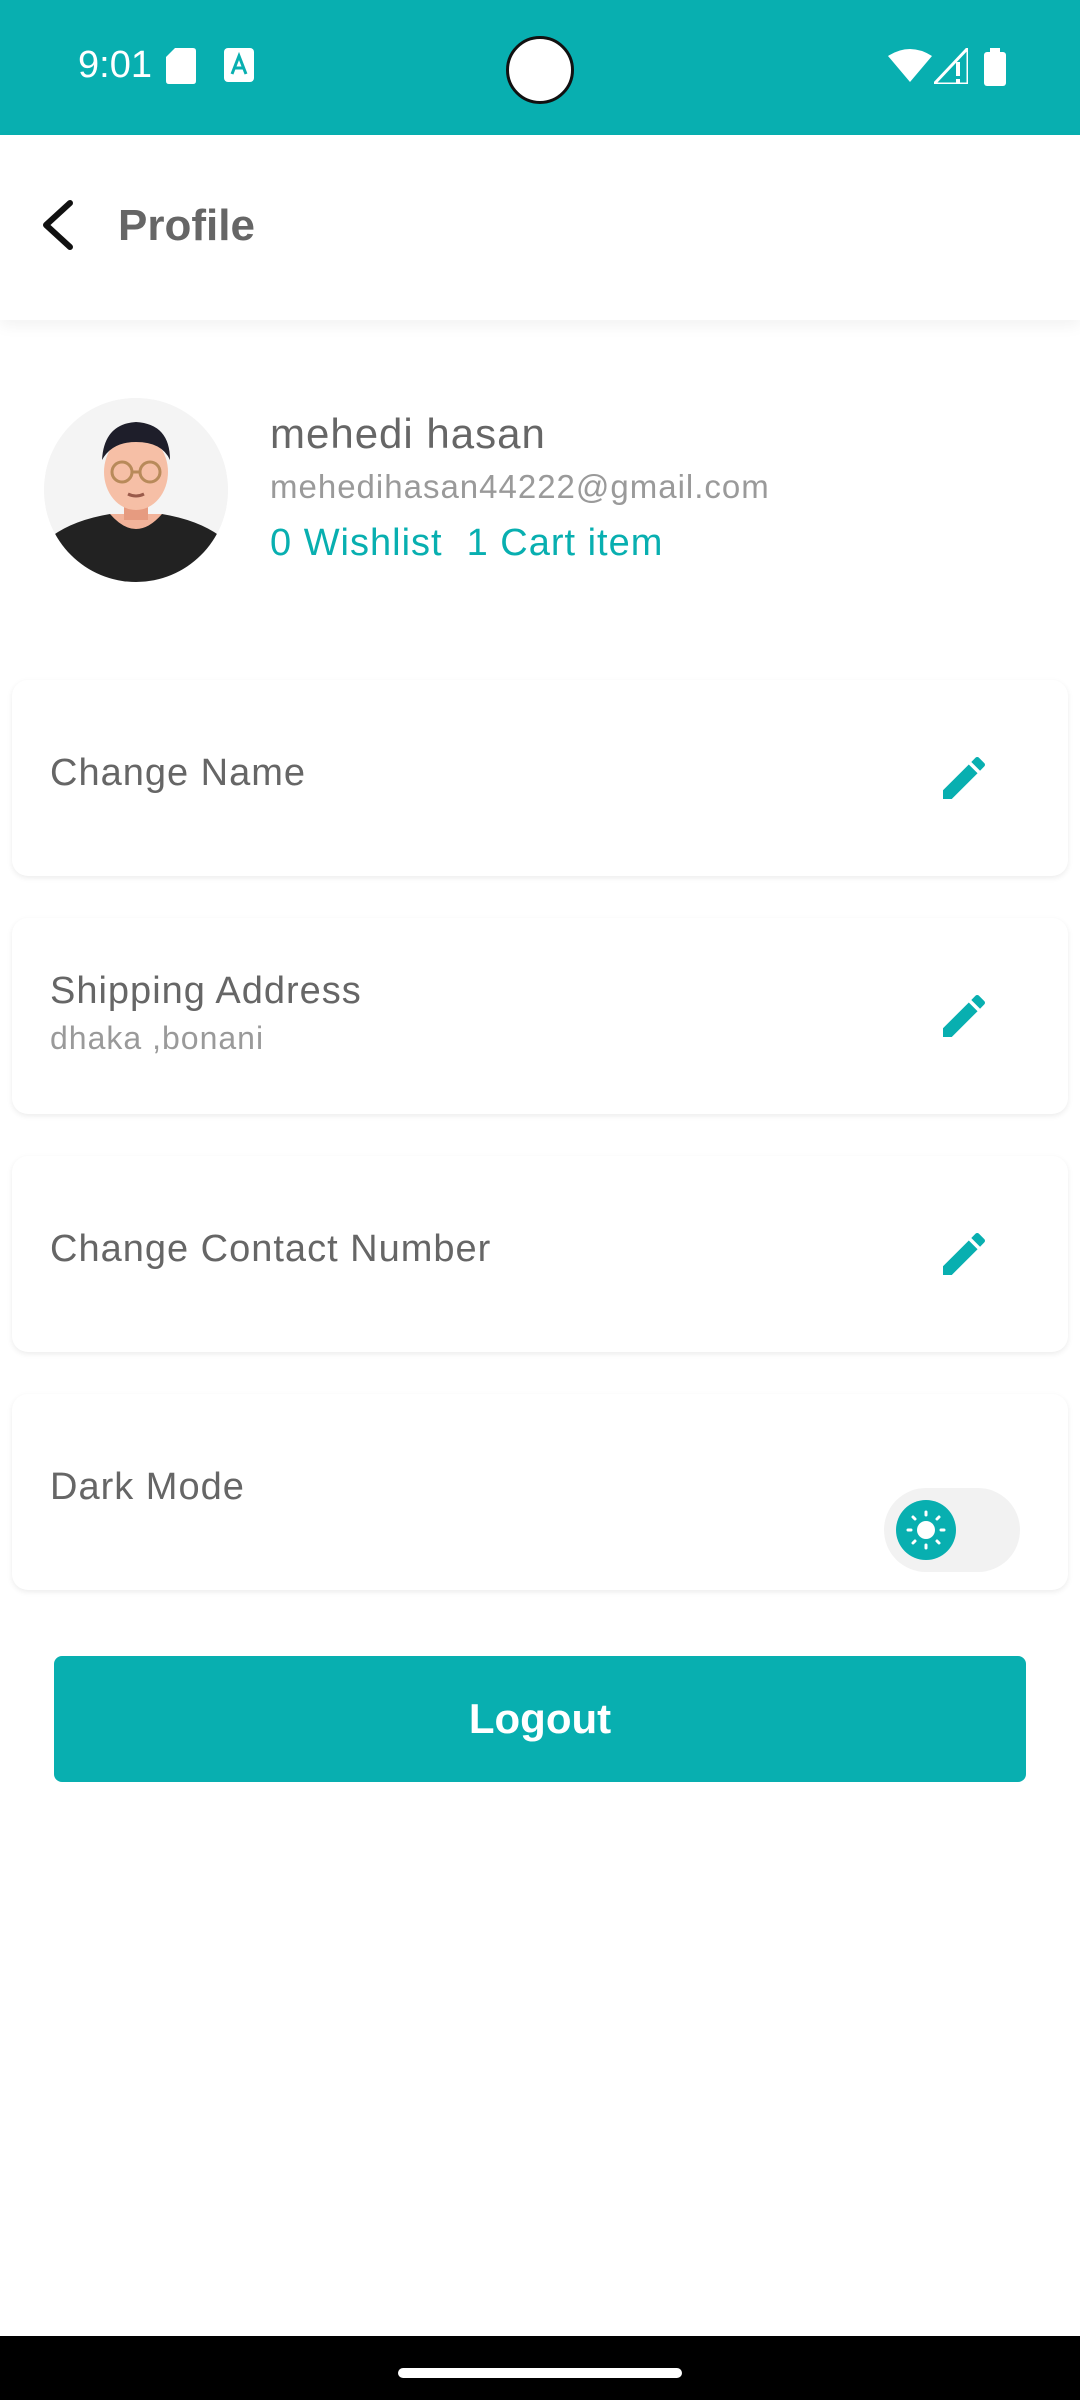 Image resolution: width=1080 pixels, height=2400 pixels. I want to click on sd-card-icon, so click(181, 66).